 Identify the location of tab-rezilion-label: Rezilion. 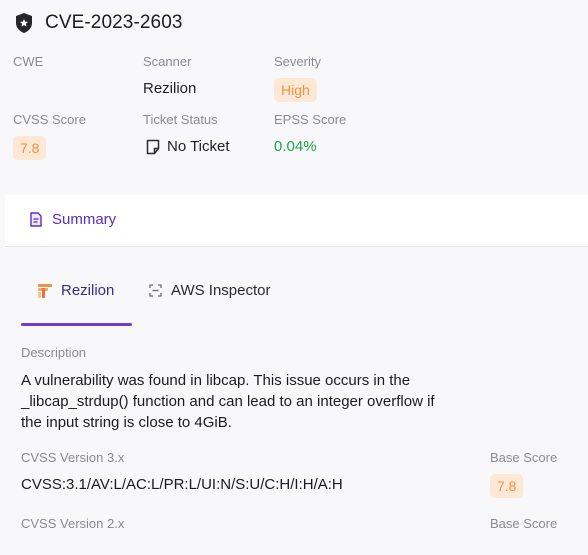
(88, 290).